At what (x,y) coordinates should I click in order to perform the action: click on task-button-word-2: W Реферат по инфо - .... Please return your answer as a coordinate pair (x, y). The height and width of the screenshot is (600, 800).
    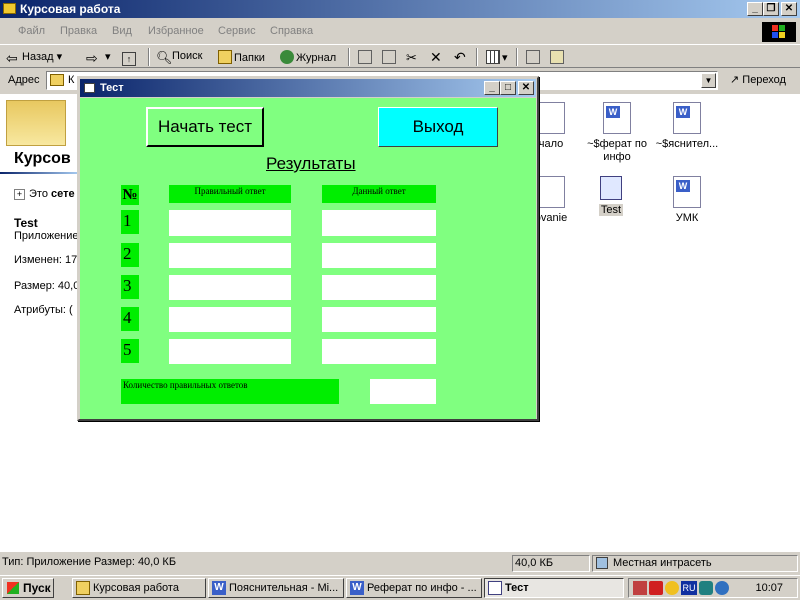
    Looking at the image, I should click on (414, 588).